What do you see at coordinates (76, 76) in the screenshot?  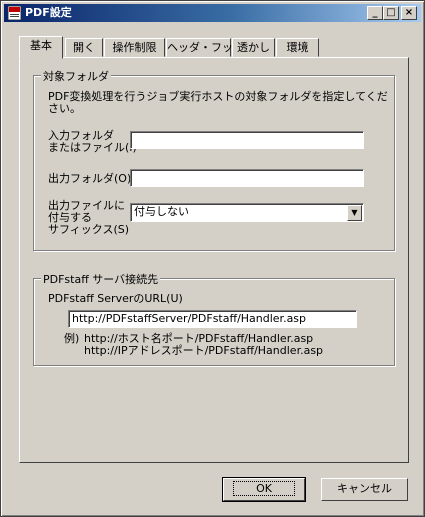 I see `target-folder-title: 対象フォルダ` at bounding box center [76, 76].